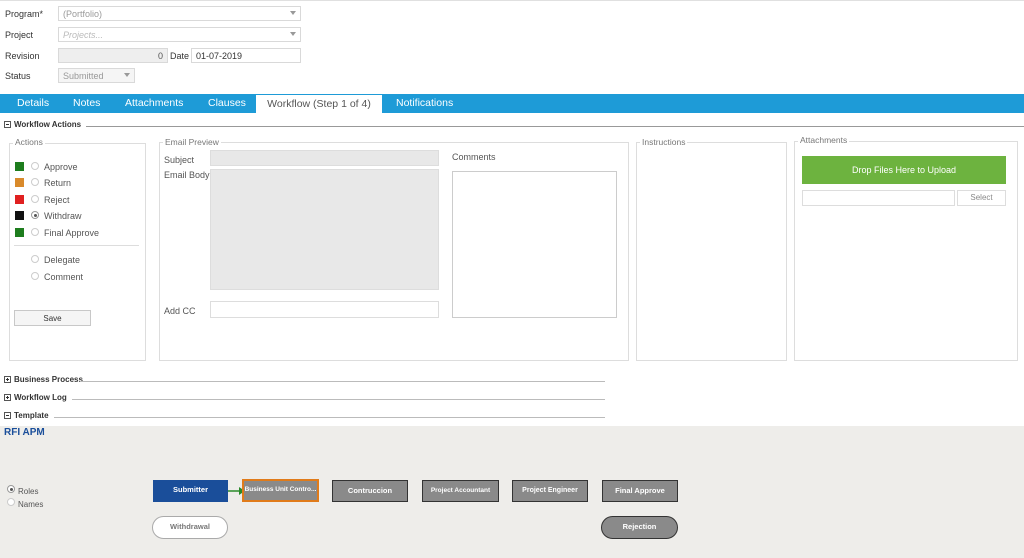  What do you see at coordinates (24, 432) in the screenshot?
I see `template-name: RFI APM` at bounding box center [24, 432].